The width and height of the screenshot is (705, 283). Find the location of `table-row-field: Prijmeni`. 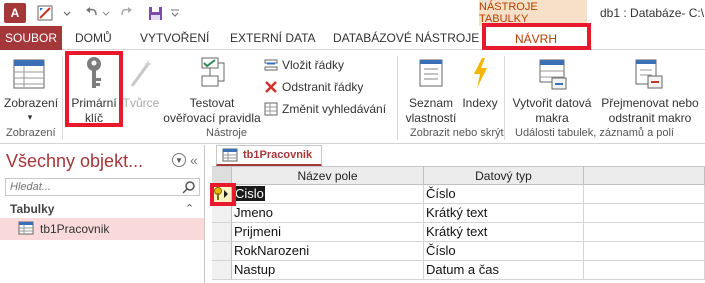

table-row-field: Prijmeni is located at coordinates (328, 232).